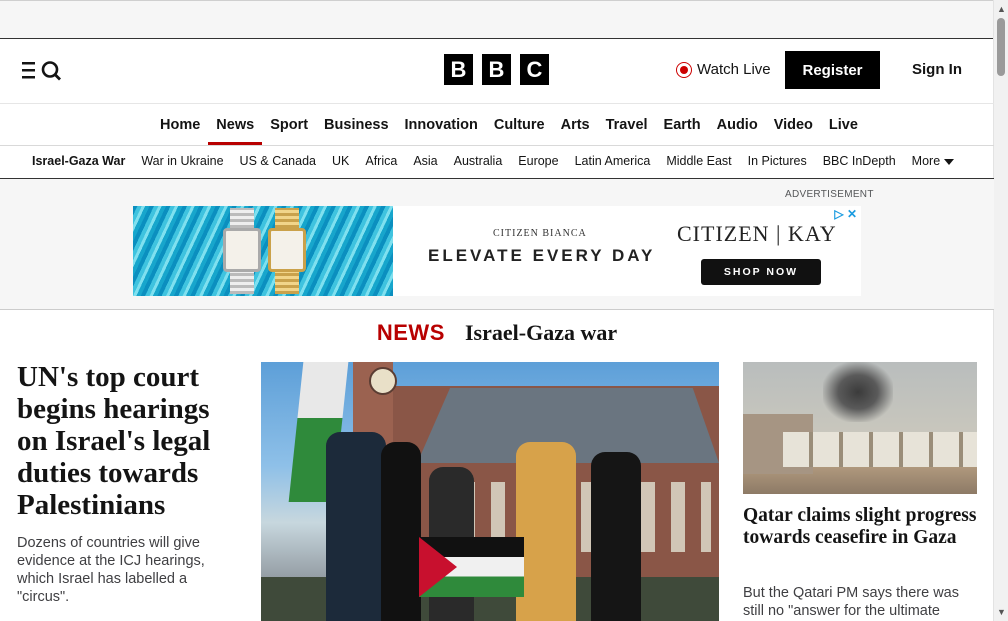 Image resolution: width=1008 pixels, height=621 pixels. Describe the element at coordinates (698, 161) in the screenshot. I see `subnav-item-middle-east: Middle East` at that location.